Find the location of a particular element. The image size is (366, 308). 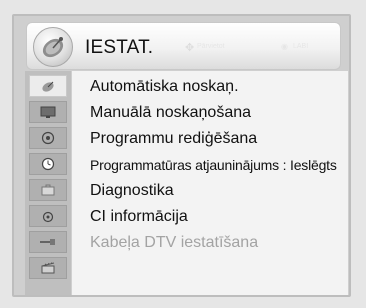

menu-item-program-edit: Programmu rediģēšana is located at coordinates (173, 139).